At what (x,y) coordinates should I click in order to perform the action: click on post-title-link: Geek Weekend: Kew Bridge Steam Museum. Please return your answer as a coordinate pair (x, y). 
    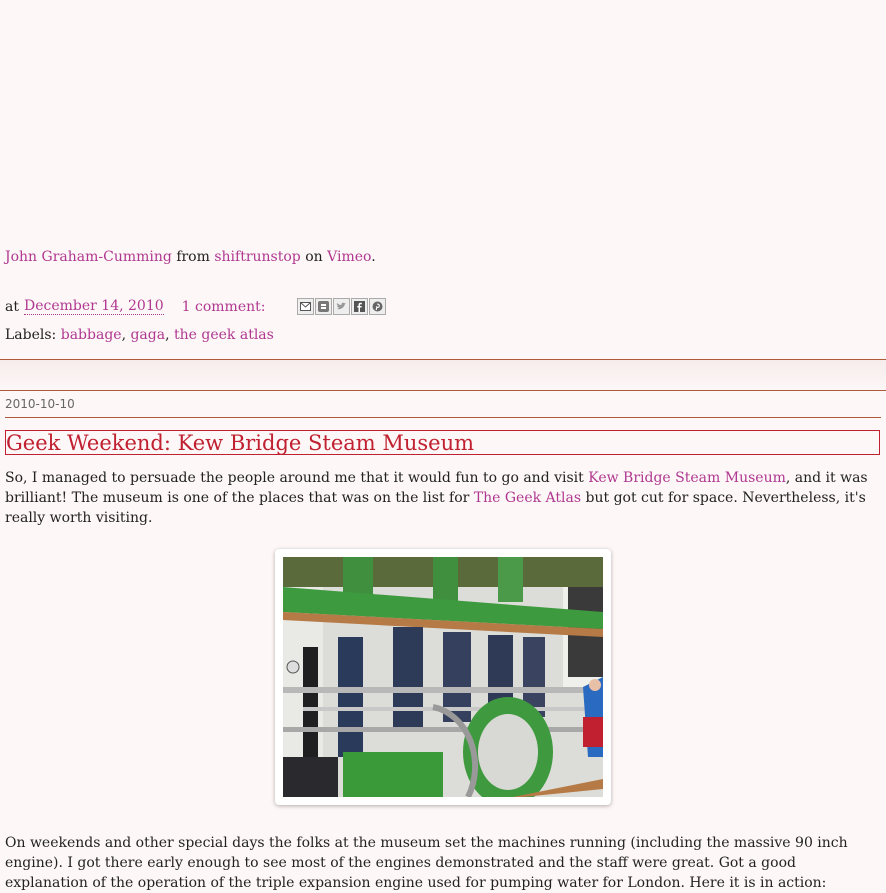
    Looking at the image, I should click on (240, 443).